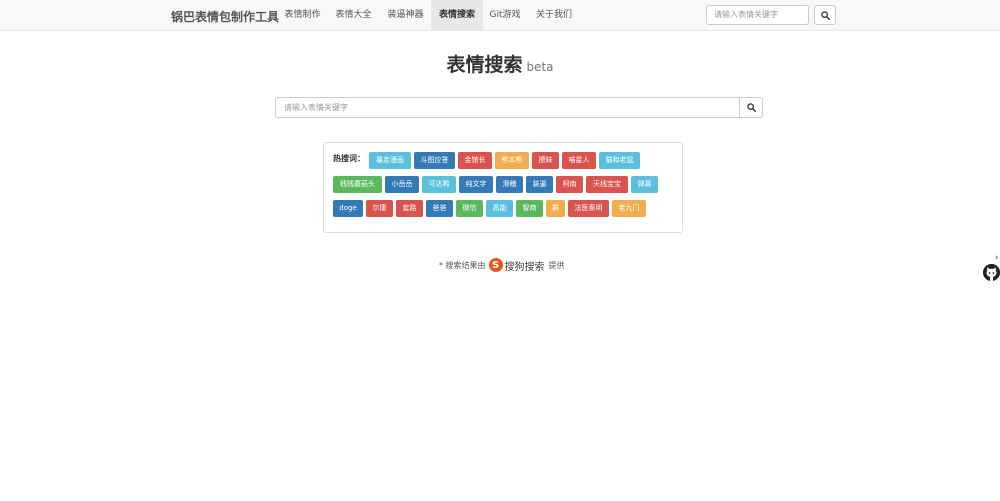  What do you see at coordinates (588, 208) in the screenshot?
I see `hot-word-tag: 法医秦明` at bounding box center [588, 208].